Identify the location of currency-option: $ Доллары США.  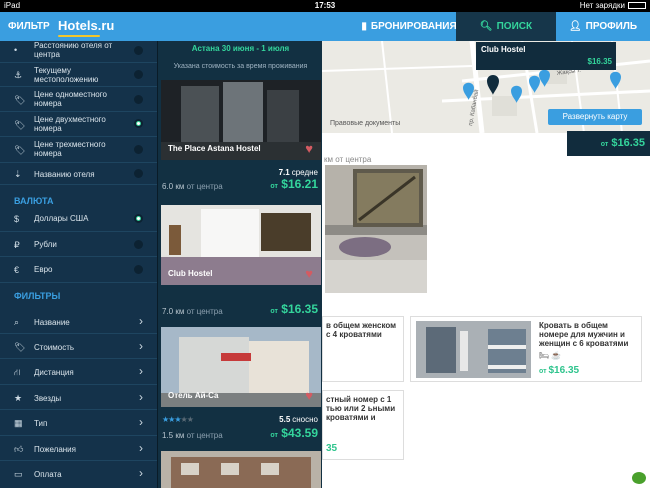
(78, 219).